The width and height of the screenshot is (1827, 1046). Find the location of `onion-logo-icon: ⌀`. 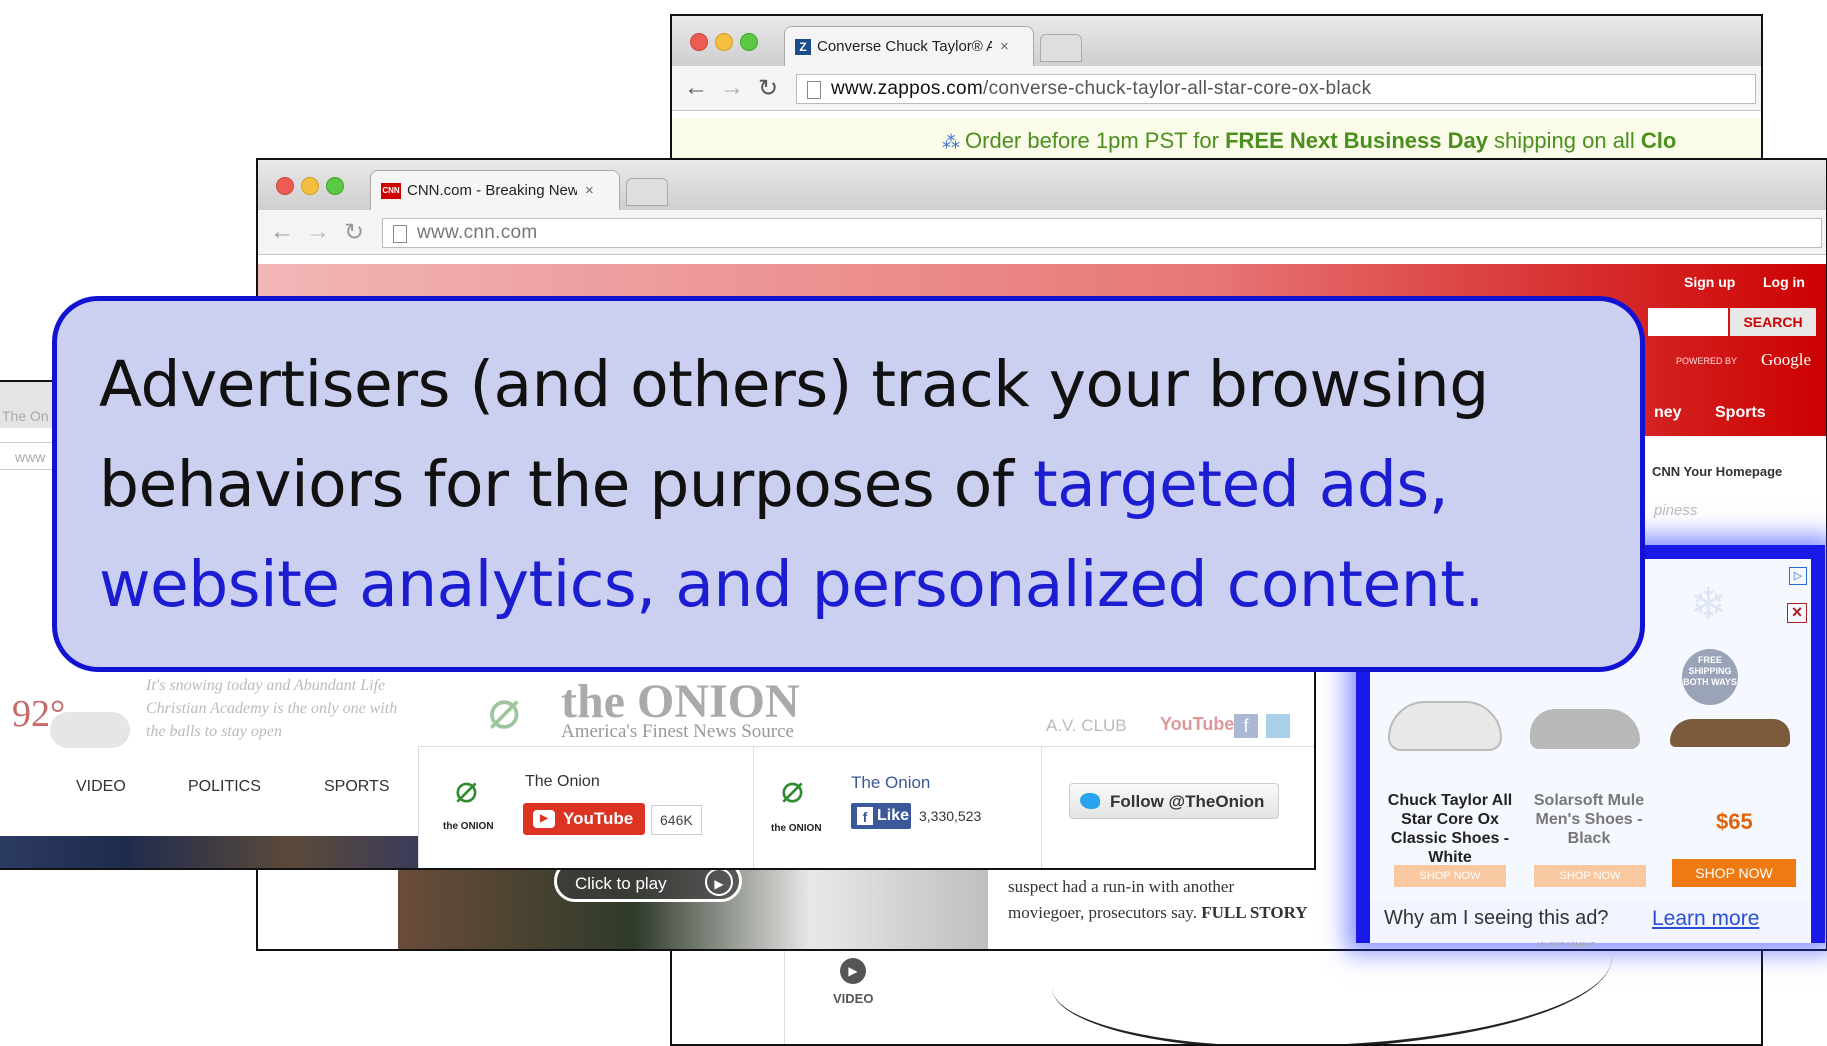

onion-logo-icon: ⌀ is located at coordinates (504, 710).